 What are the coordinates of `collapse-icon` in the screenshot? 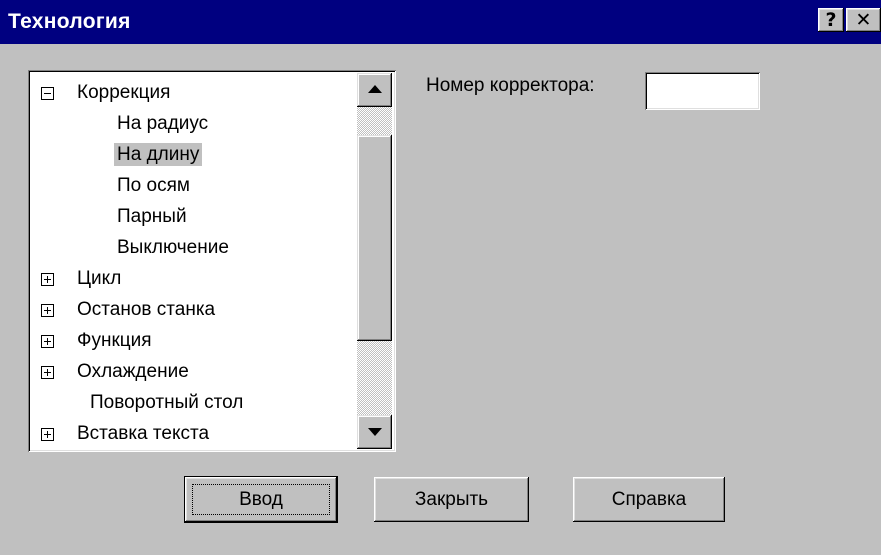 It's located at (47, 93).